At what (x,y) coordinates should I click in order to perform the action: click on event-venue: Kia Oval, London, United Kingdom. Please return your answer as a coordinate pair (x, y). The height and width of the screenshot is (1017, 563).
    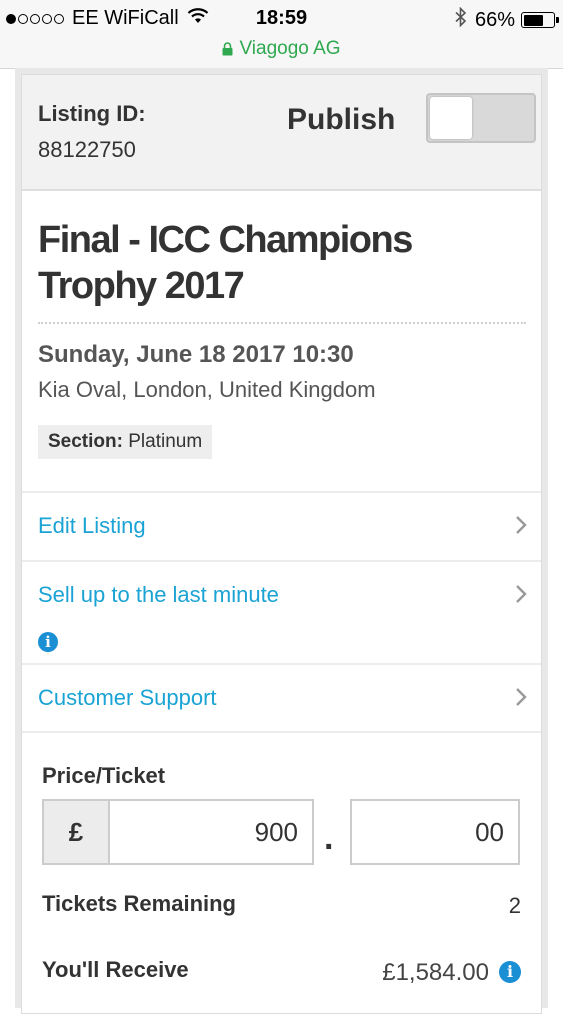
    Looking at the image, I should click on (207, 389).